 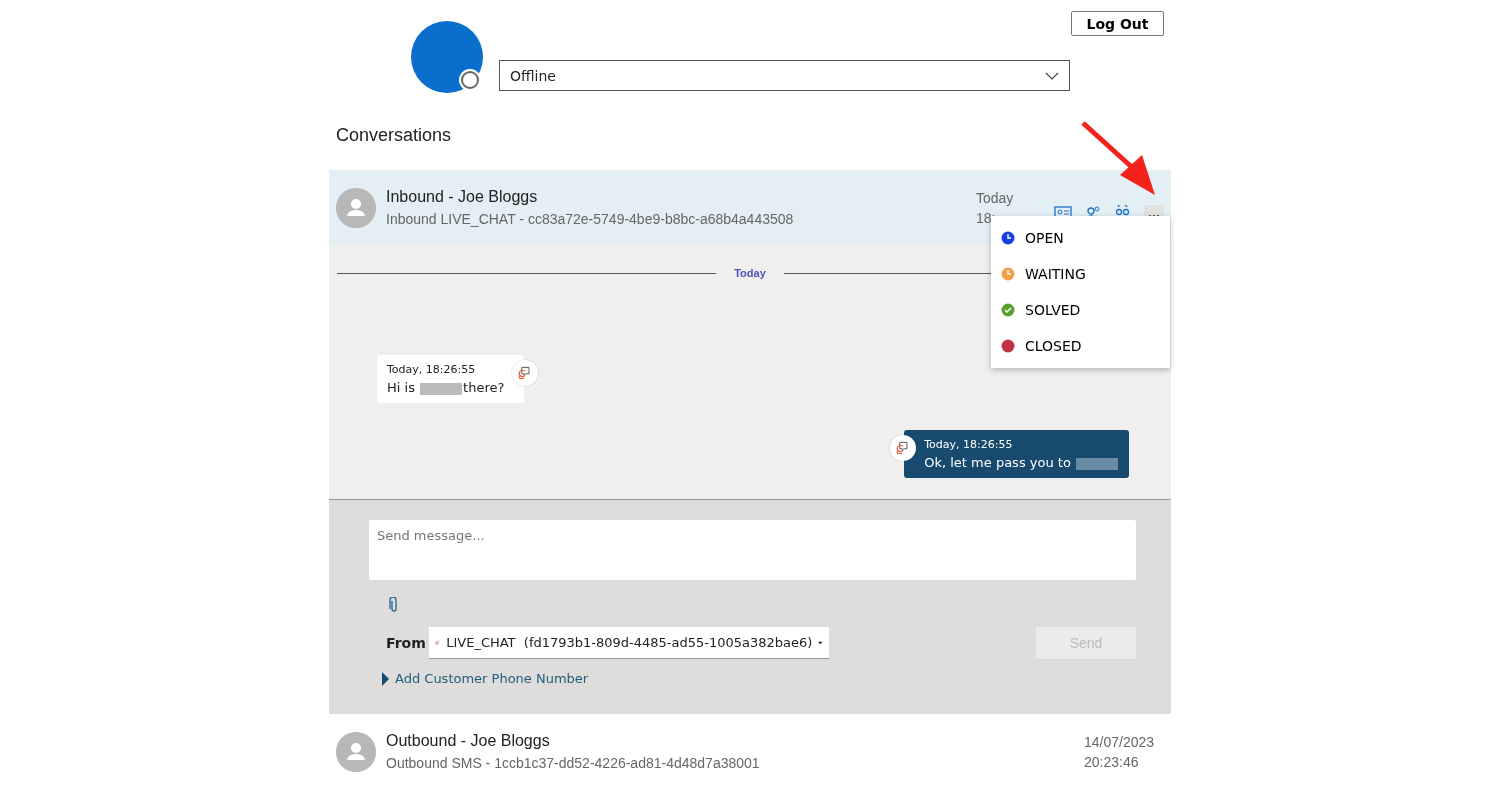 I want to click on add-phone-link: Add Customer Phone Number, so click(x=485, y=678).